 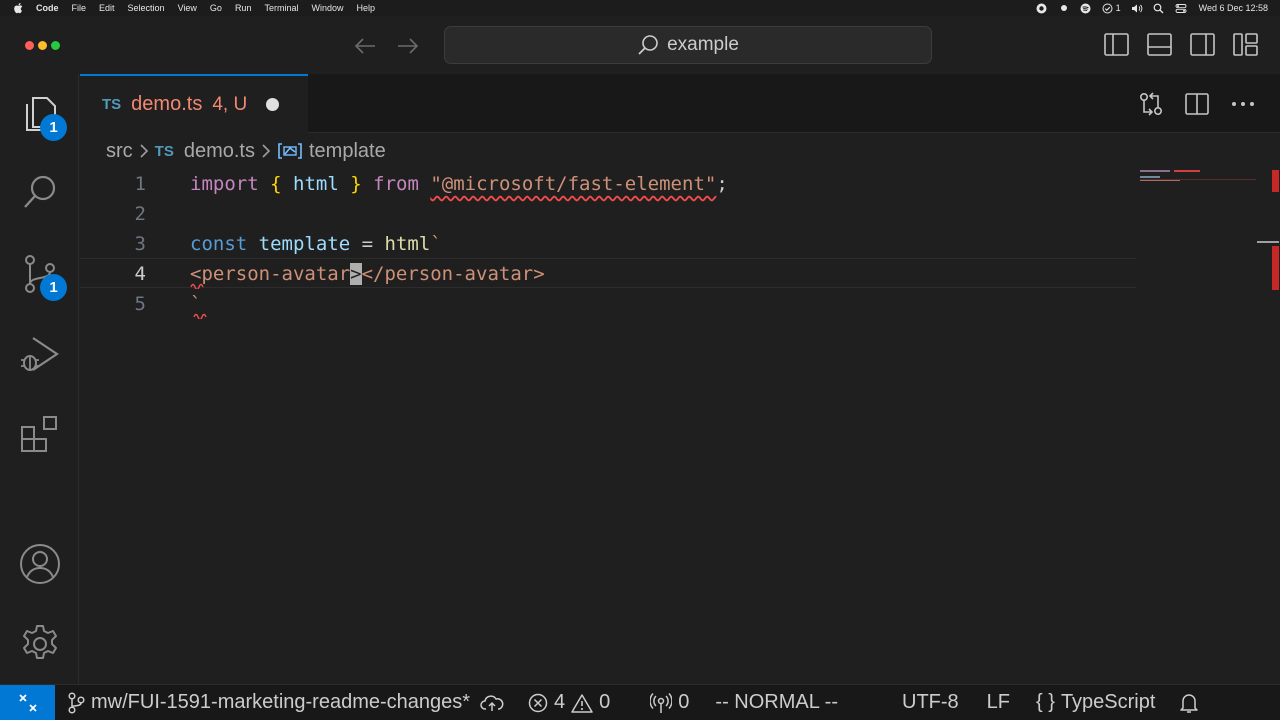 What do you see at coordinates (1181, 8) in the screenshot?
I see `control-center-icon` at bounding box center [1181, 8].